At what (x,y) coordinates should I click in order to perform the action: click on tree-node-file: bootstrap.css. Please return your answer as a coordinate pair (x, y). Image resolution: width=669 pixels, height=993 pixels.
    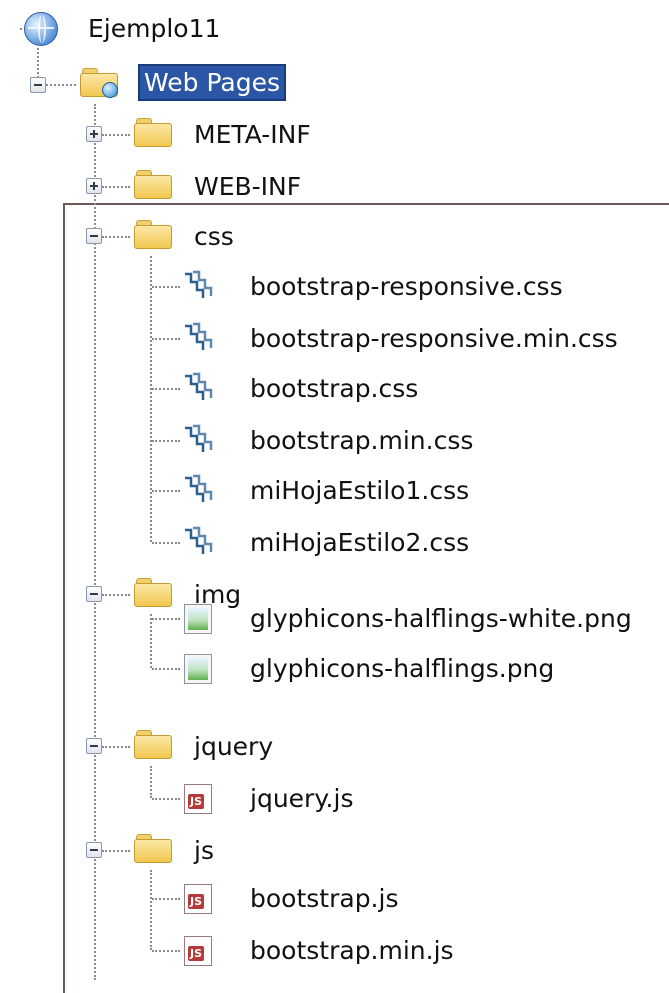
    Looking at the image, I should click on (334, 388).